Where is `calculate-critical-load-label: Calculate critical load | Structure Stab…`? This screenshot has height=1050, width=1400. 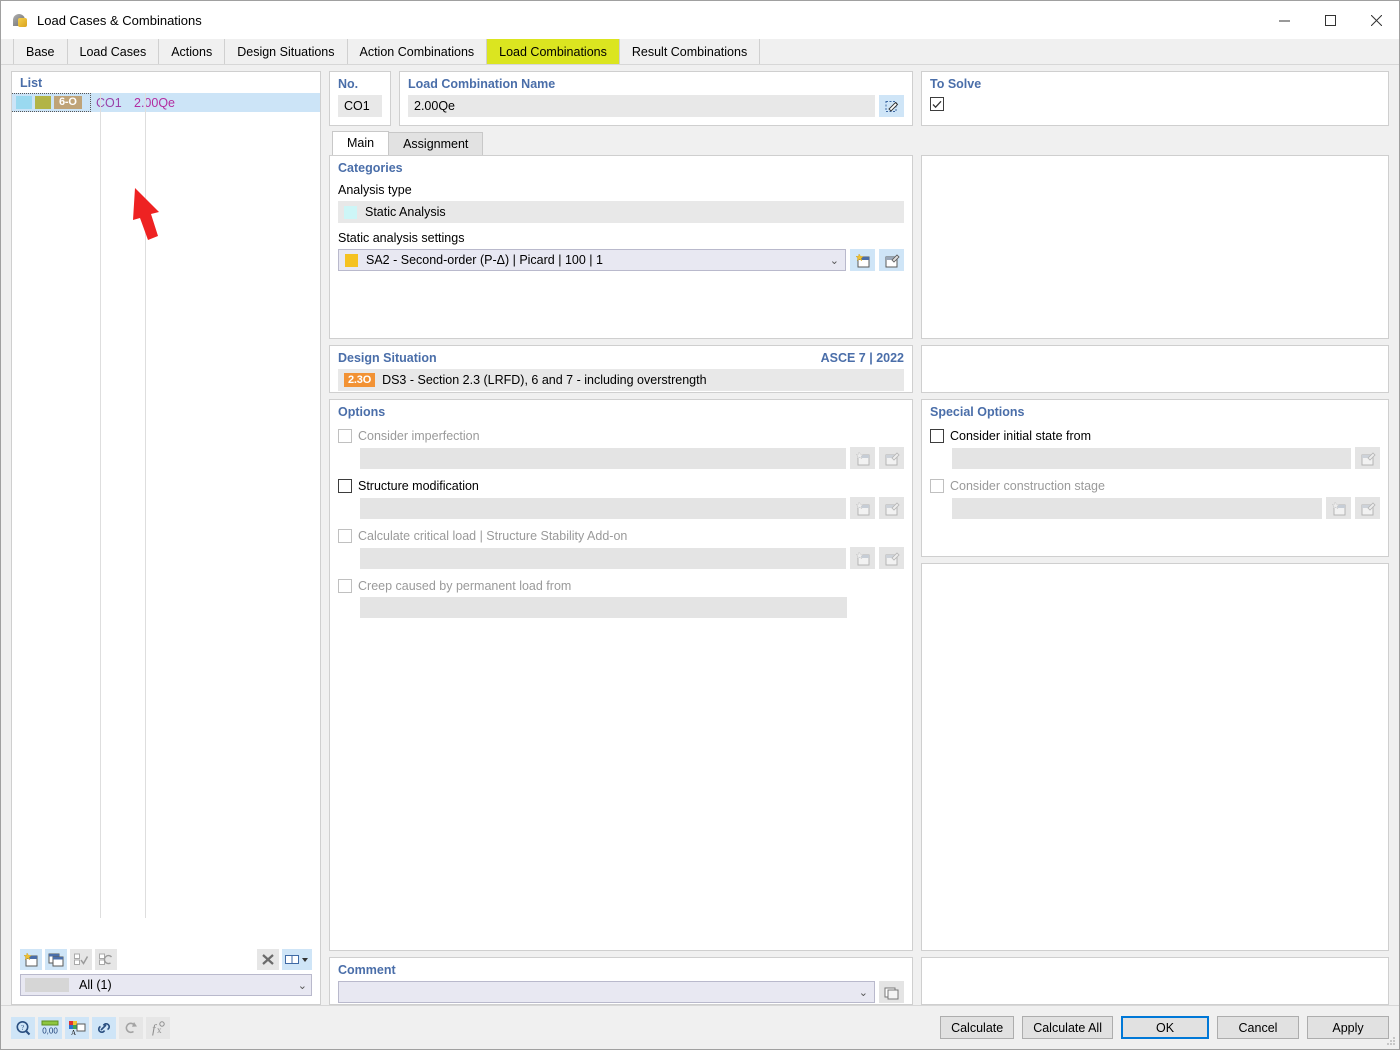 calculate-critical-load-label: Calculate critical load | Structure Stab… is located at coordinates (493, 536).